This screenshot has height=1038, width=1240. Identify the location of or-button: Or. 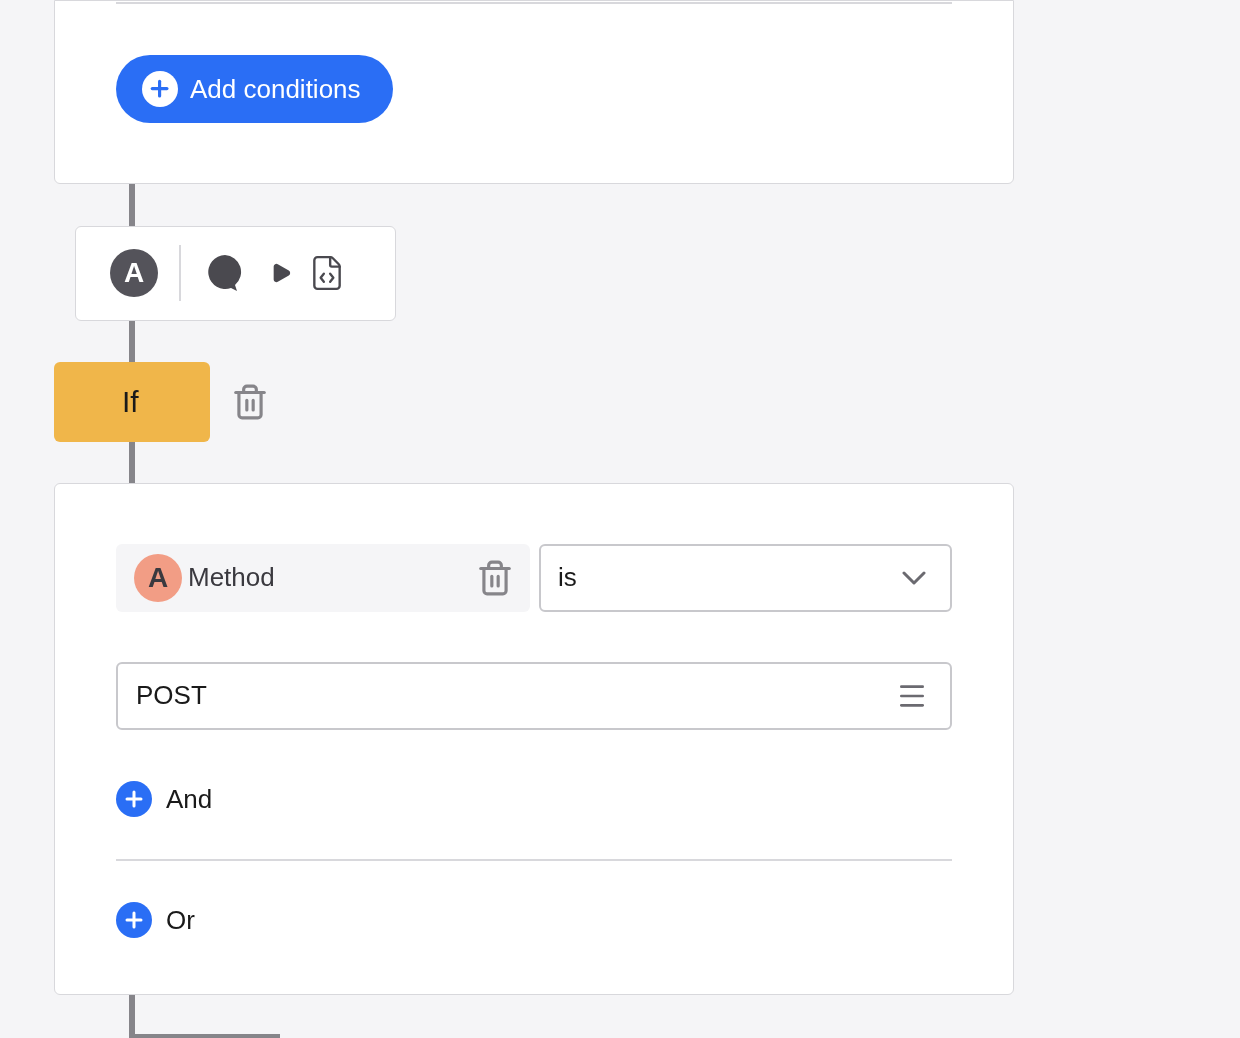
(155, 920).